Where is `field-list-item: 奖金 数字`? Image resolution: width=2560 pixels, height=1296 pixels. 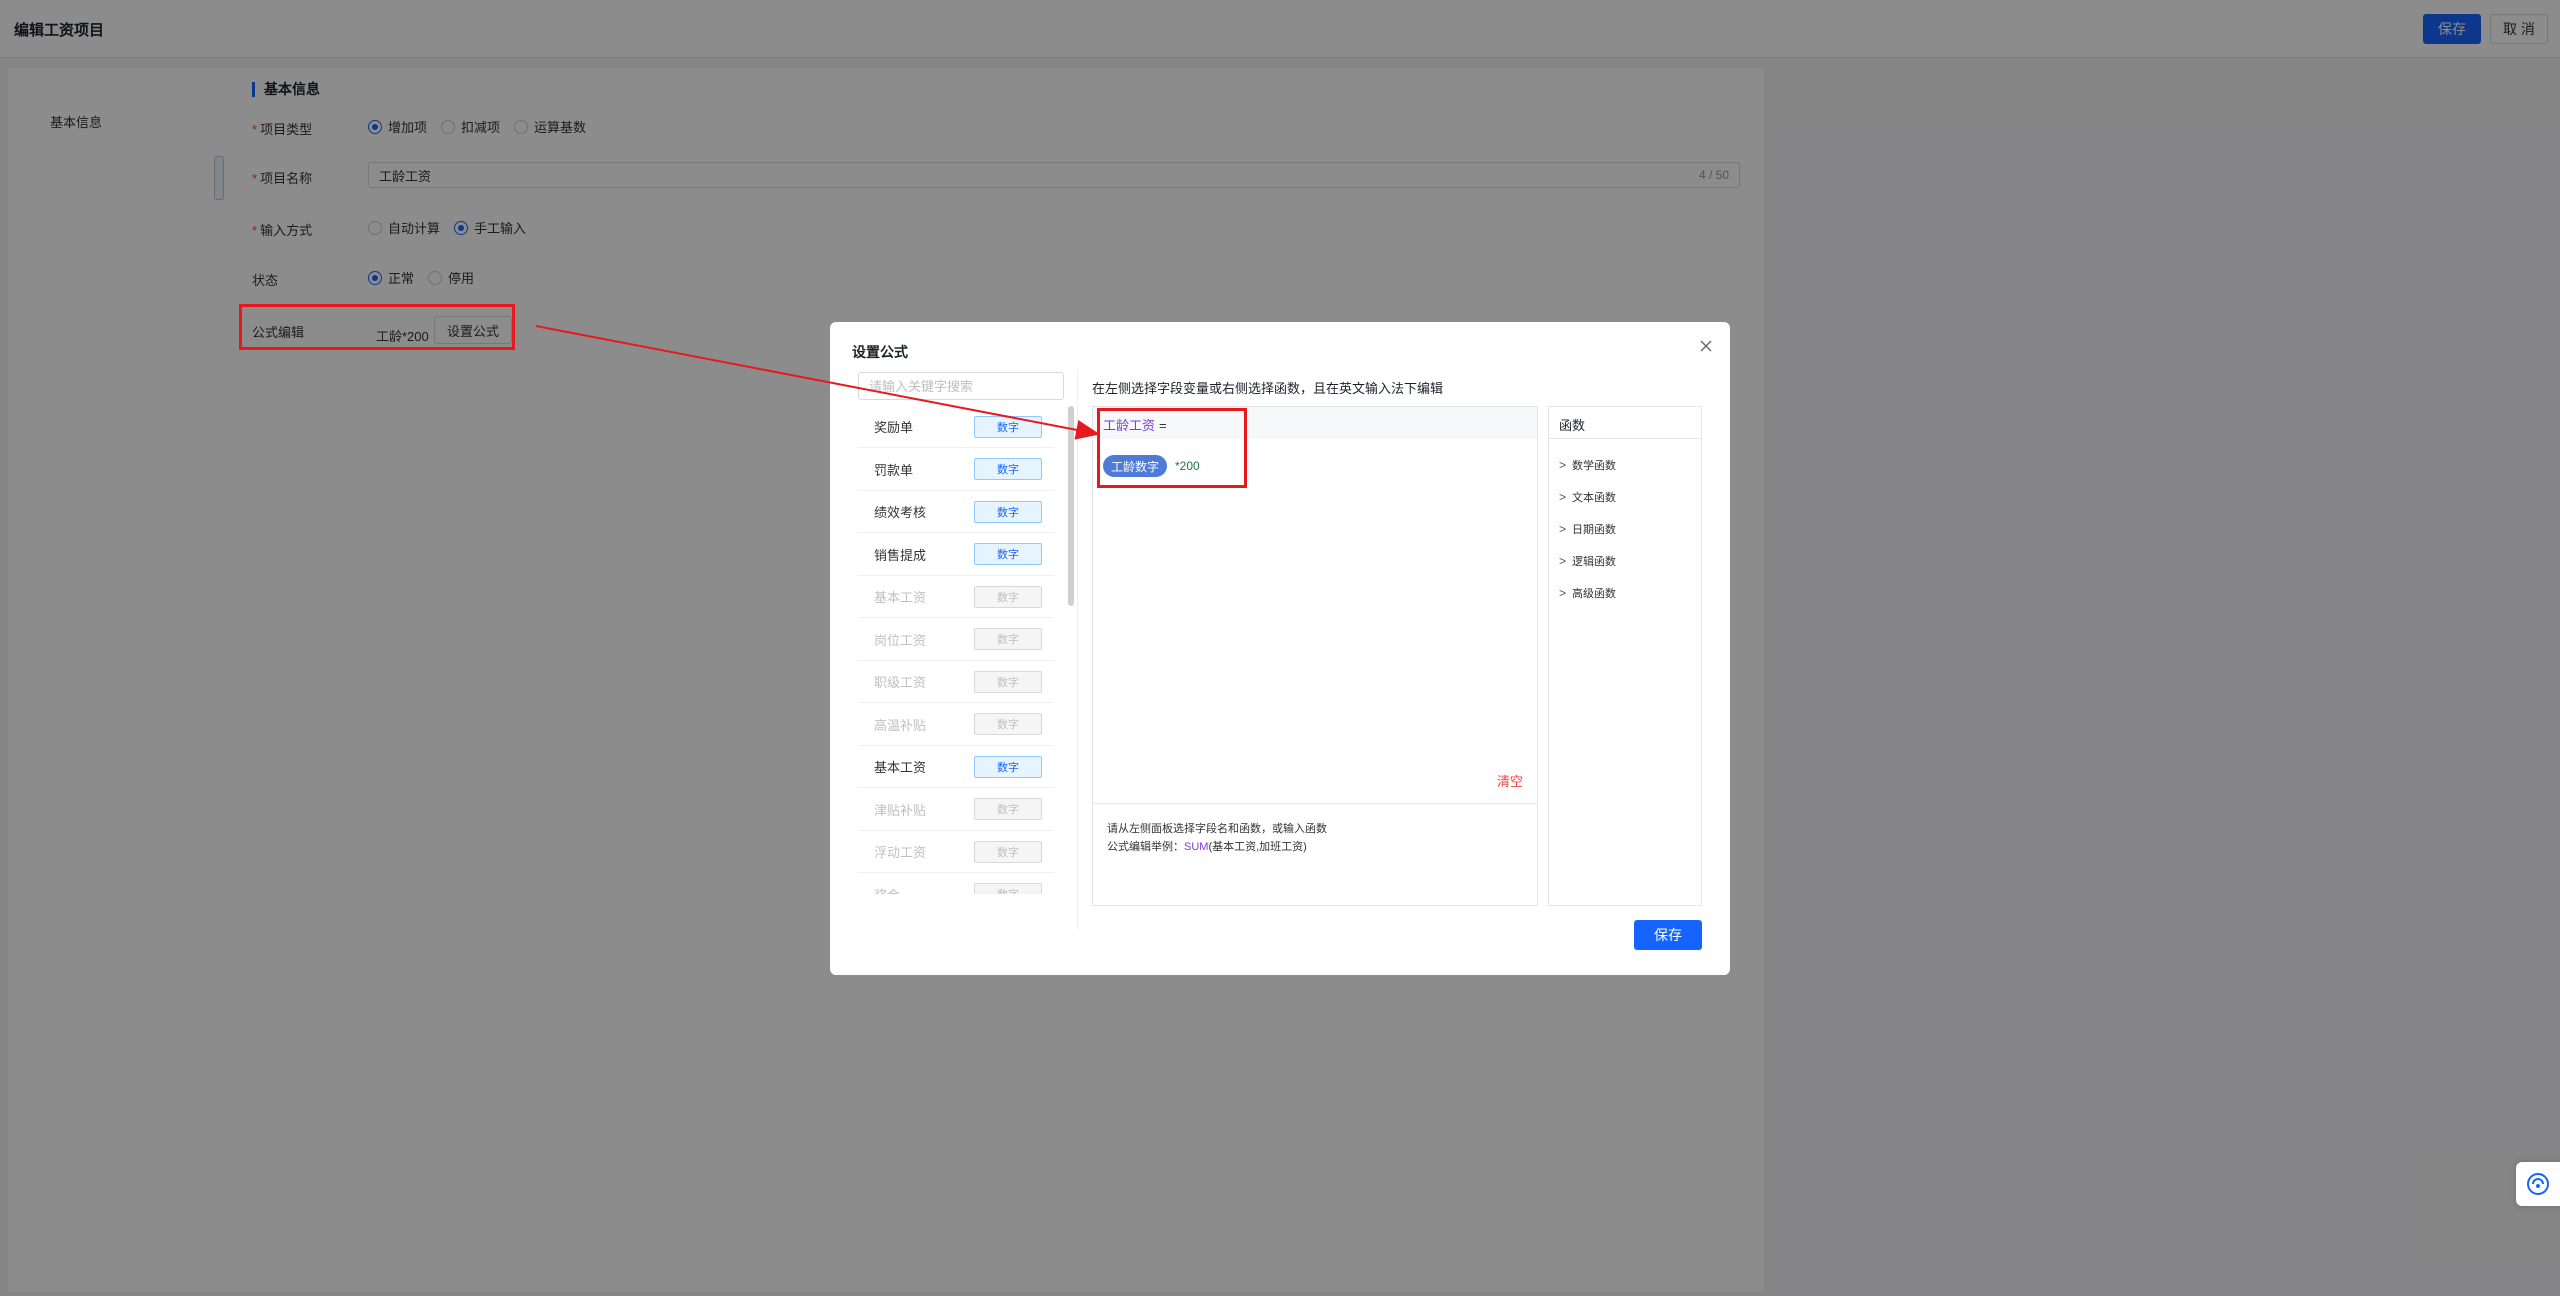
field-list-item: 奖金 数字 is located at coordinates (956, 884).